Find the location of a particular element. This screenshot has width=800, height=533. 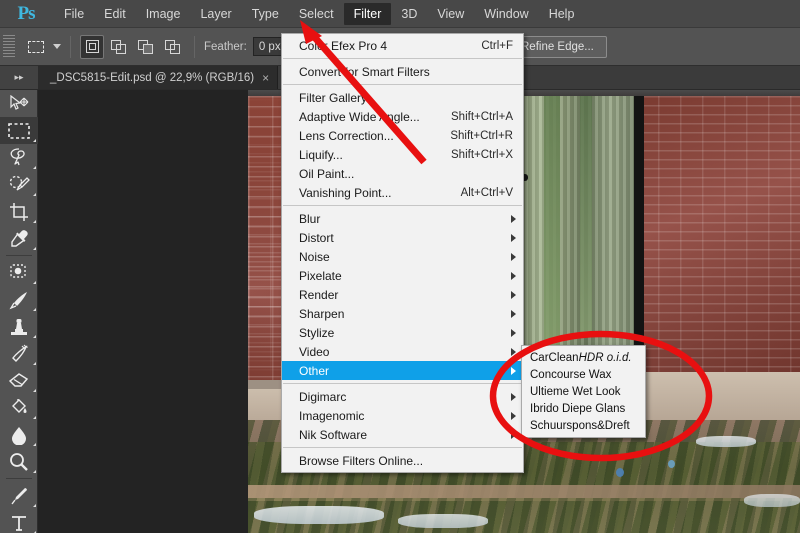

menu-item-digimarc: Digimarc is located at coordinates (402, 396).